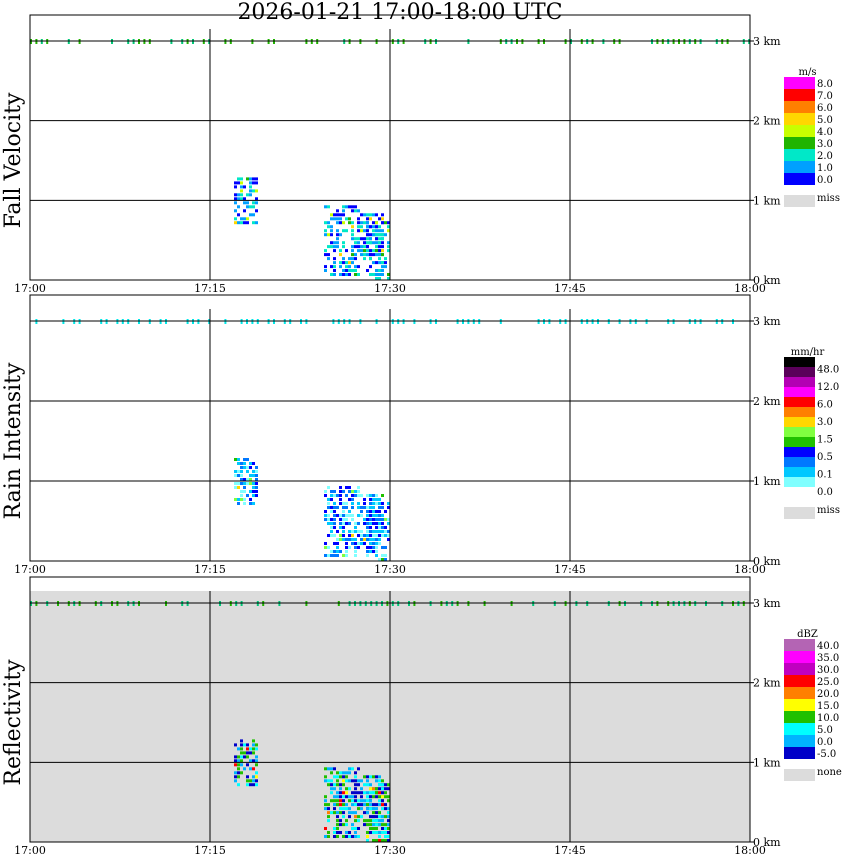 The width and height of the screenshot is (850, 868). What do you see at coordinates (767, 41) in the screenshot?
I see `y-tick-label: 3 km` at bounding box center [767, 41].